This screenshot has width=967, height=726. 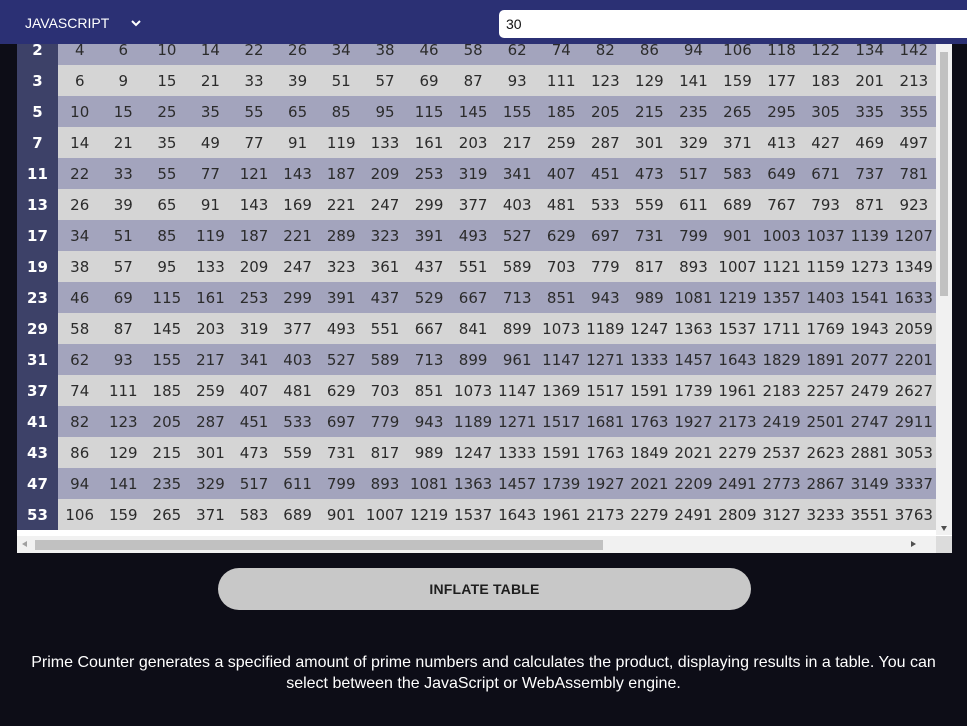 I want to click on table-cell: 86, so click(x=79, y=452).